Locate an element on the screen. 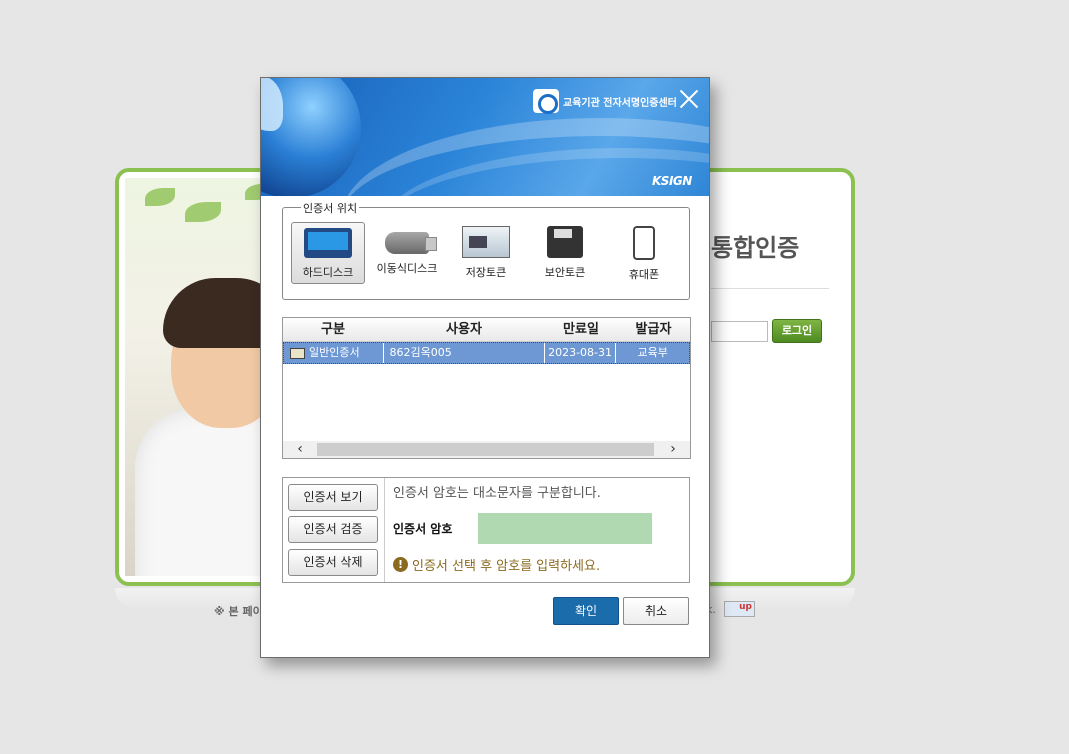 The image size is (1069, 754). location-mobile-phone: 휴대폰 is located at coordinates (644, 253).